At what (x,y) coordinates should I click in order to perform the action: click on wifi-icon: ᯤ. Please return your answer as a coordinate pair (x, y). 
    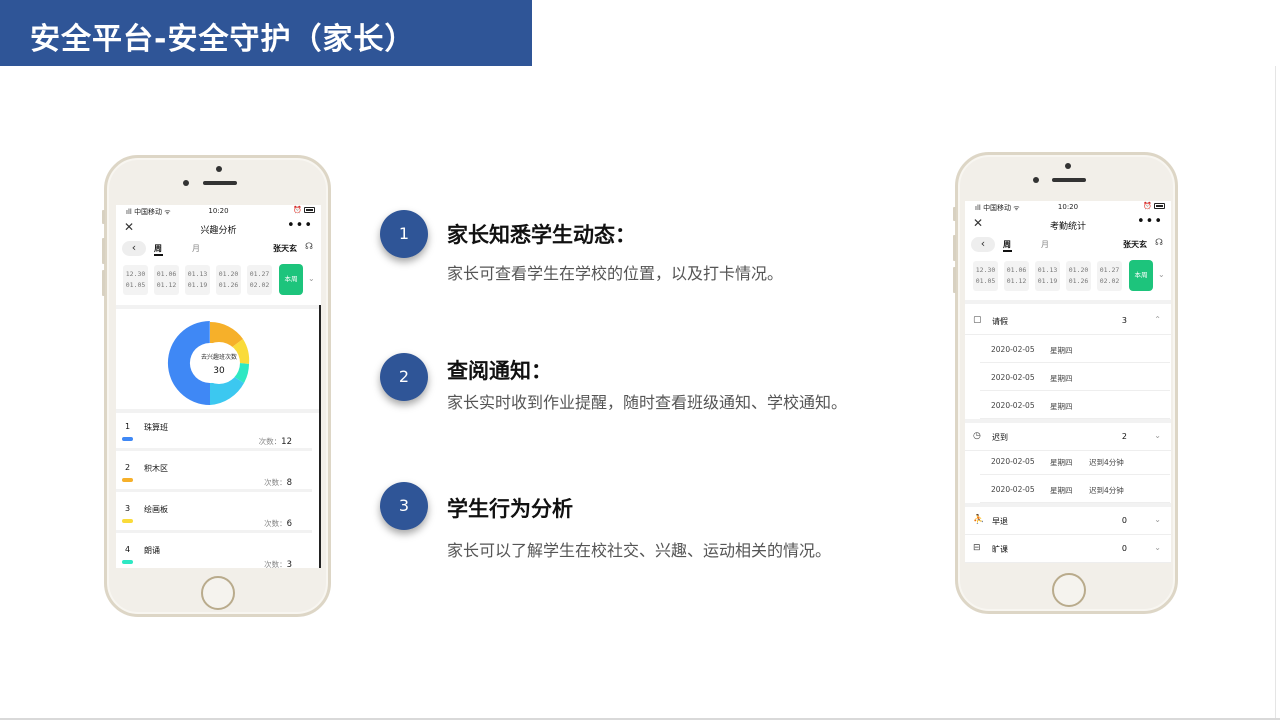
    Looking at the image, I should click on (1016, 208).